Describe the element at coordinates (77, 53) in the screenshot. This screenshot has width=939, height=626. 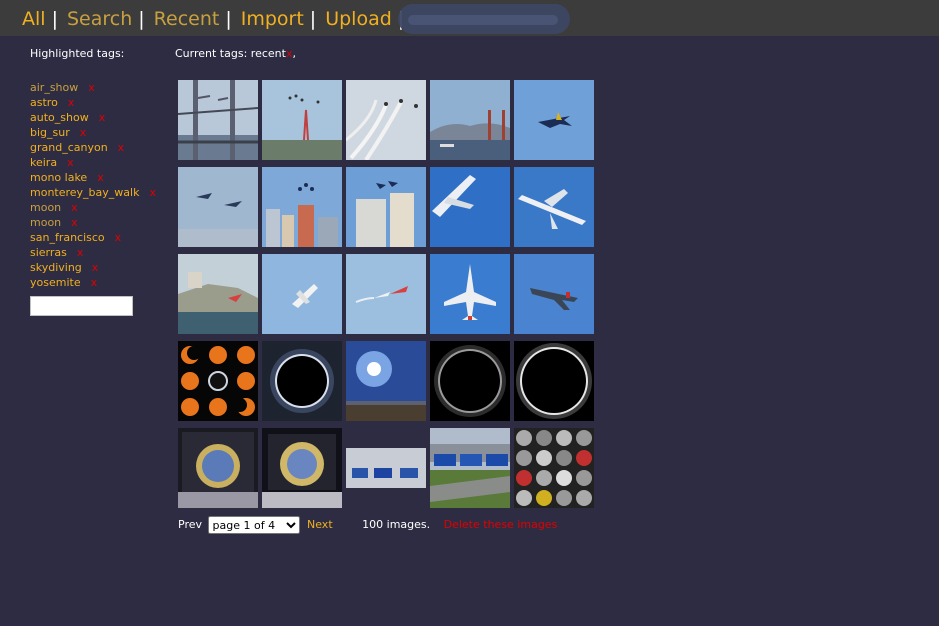
I see `highlighted-tags-title: Highlighted tags:` at that location.